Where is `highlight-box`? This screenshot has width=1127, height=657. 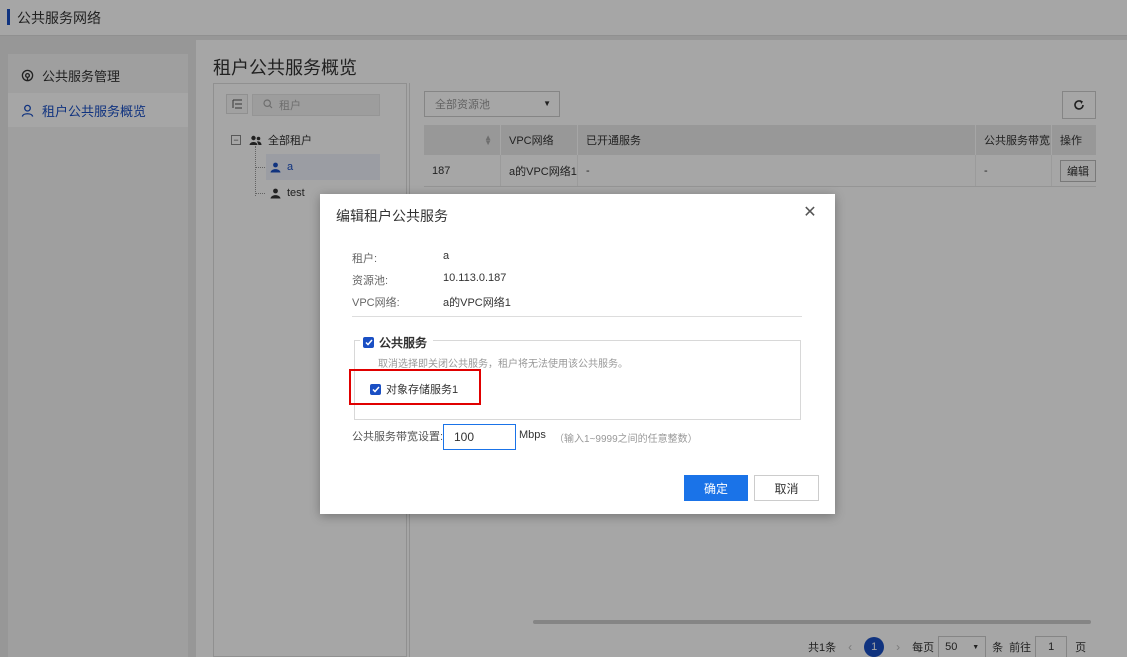 highlight-box is located at coordinates (415, 387).